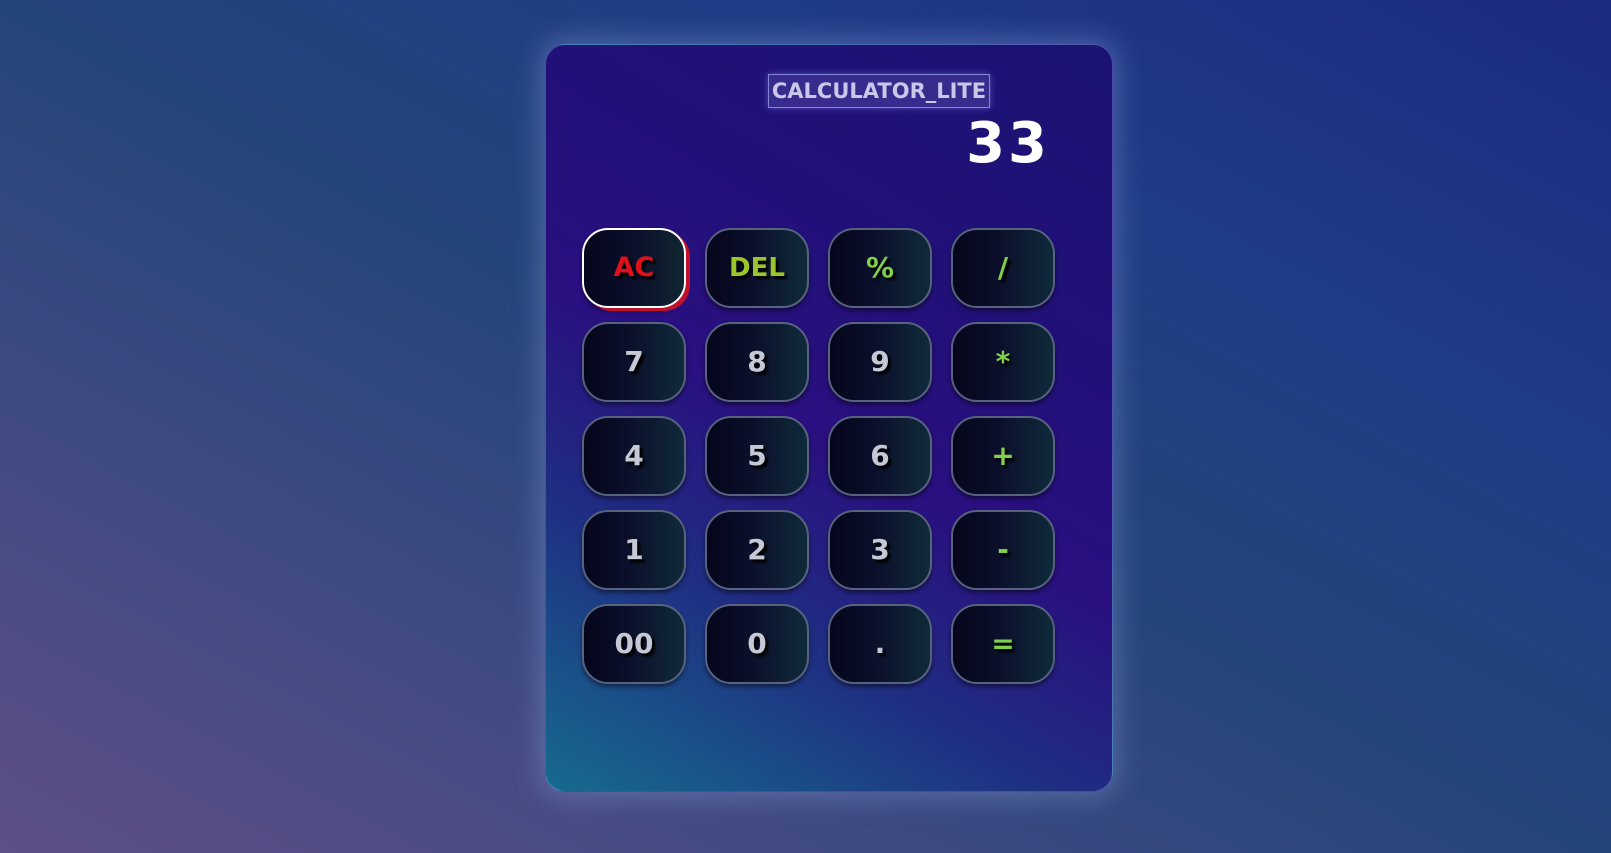 This screenshot has width=1611, height=853. What do you see at coordinates (880, 268) in the screenshot?
I see `percent-button: %` at bounding box center [880, 268].